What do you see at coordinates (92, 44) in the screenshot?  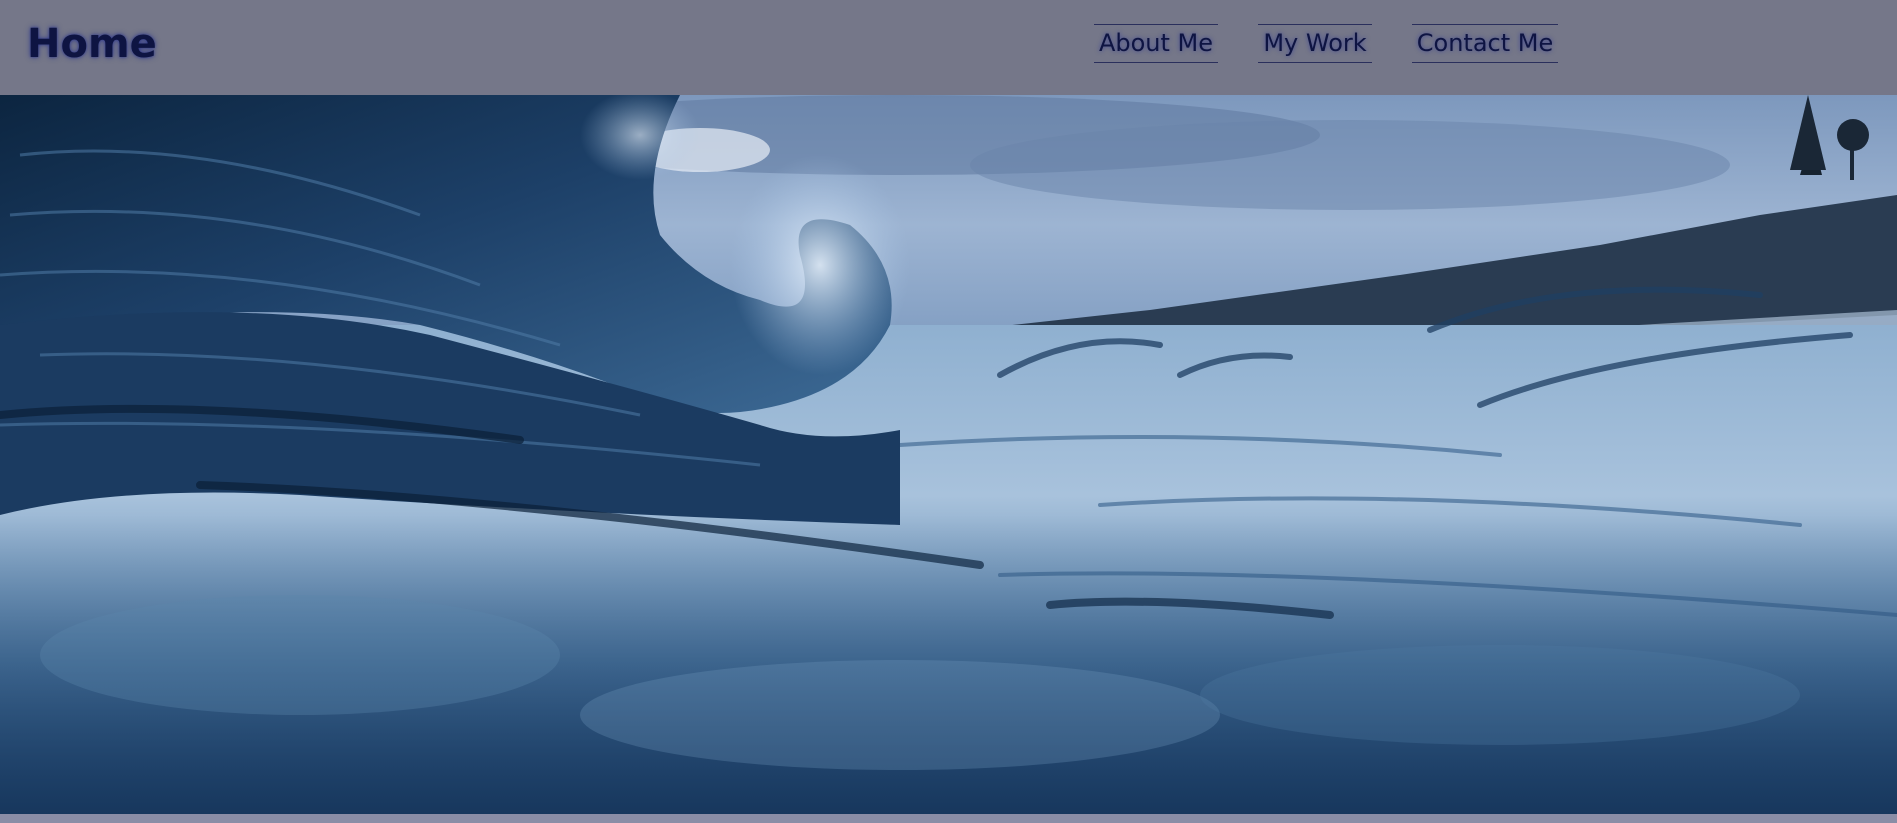 I see `home-link: Home` at bounding box center [92, 44].